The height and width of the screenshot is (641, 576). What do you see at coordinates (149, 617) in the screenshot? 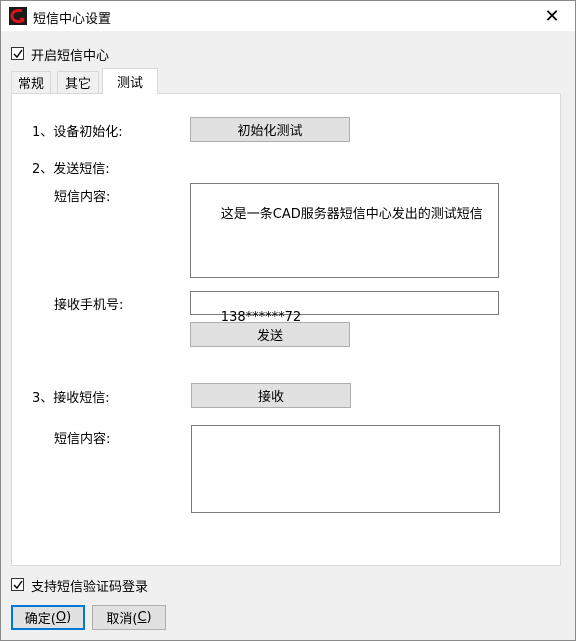
I see `cancel-button-suffix: )` at bounding box center [149, 617].